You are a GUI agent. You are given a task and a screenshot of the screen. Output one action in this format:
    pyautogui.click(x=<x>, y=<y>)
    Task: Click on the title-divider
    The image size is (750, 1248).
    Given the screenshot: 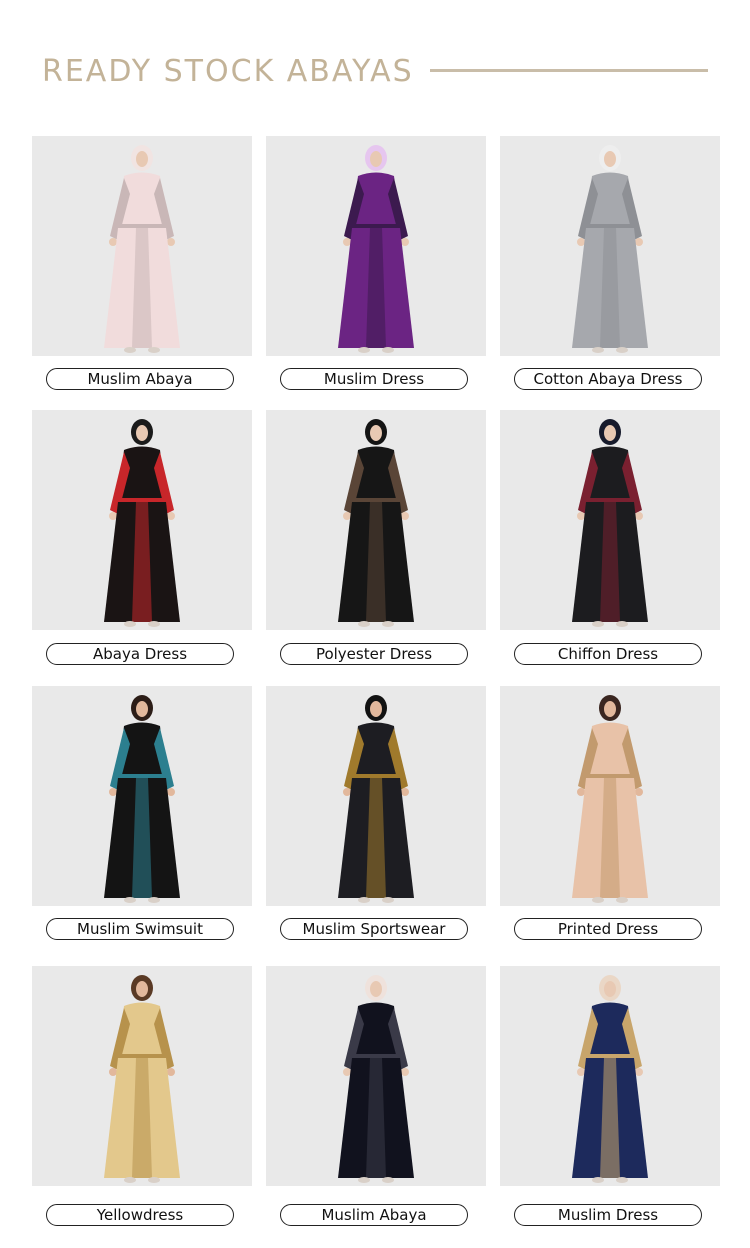 What is the action you would take?
    pyautogui.click(x=569, y=70)
    